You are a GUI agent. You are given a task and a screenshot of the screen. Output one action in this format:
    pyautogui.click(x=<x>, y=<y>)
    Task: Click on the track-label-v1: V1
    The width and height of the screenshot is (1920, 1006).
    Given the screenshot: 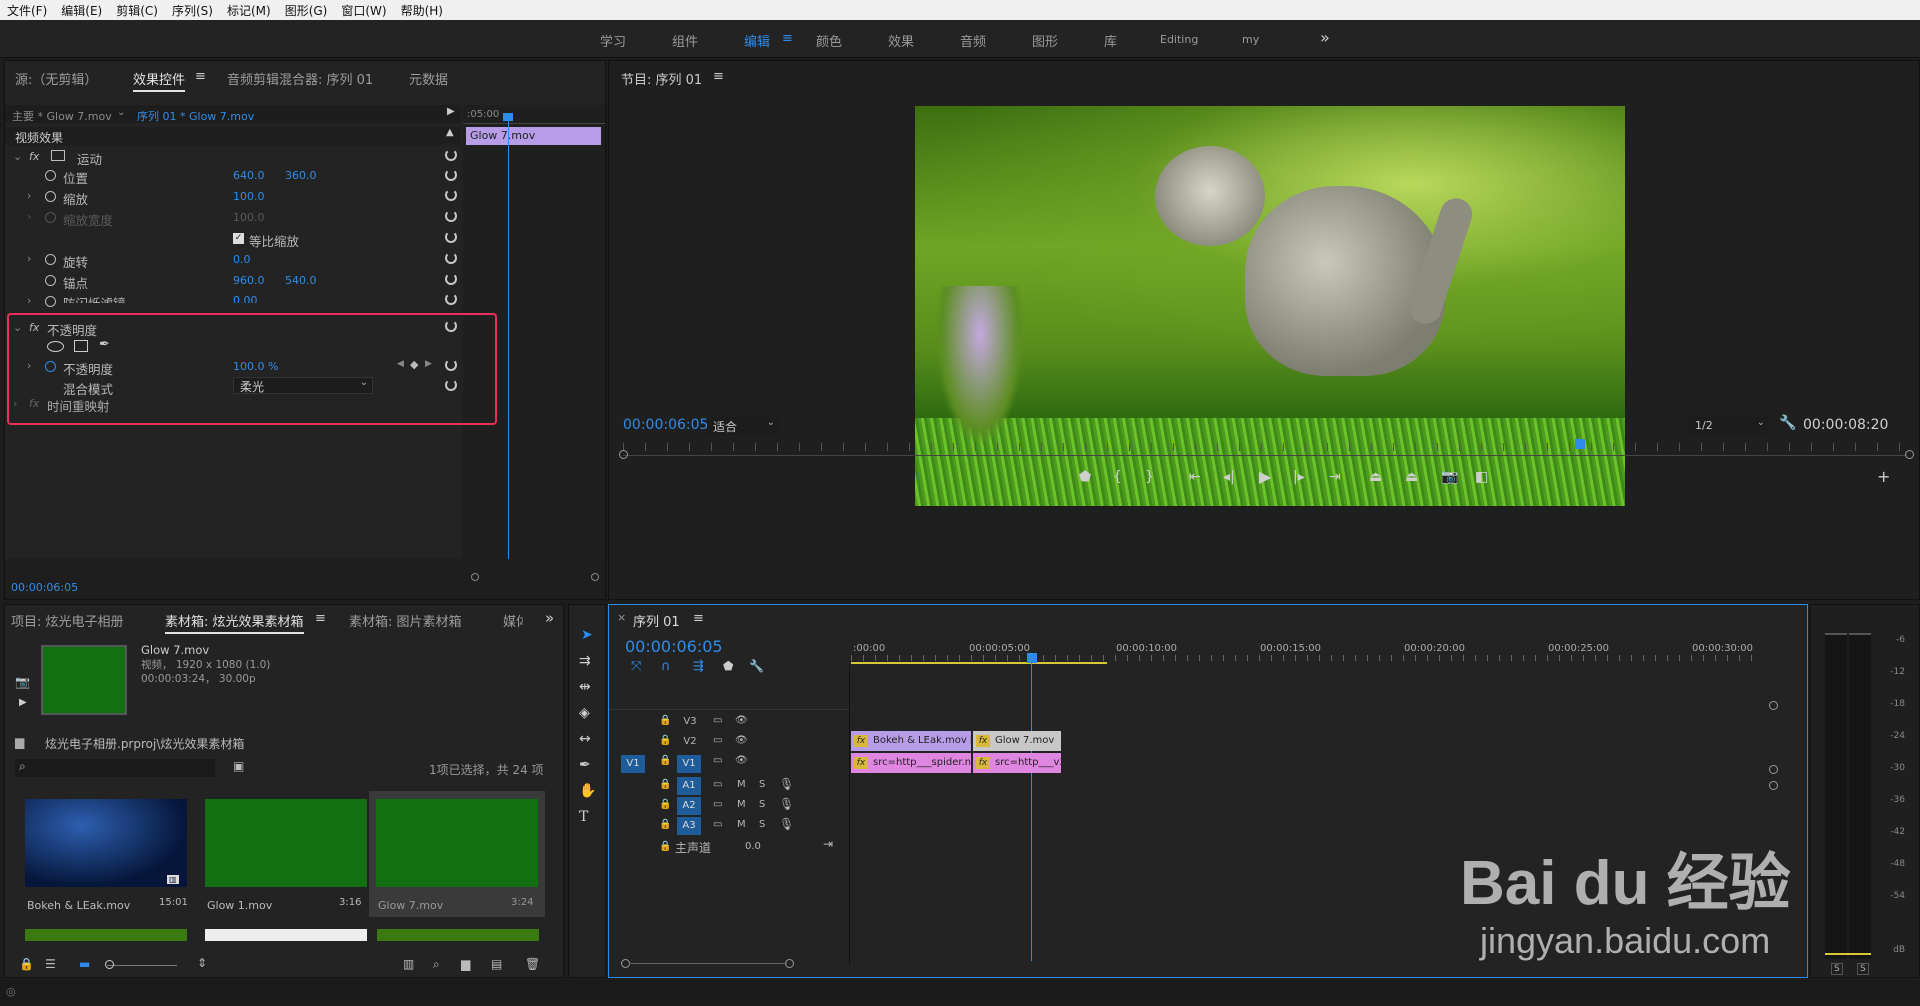 What is the action you would take?
    pyautogui.click(x=689, y=764)
    